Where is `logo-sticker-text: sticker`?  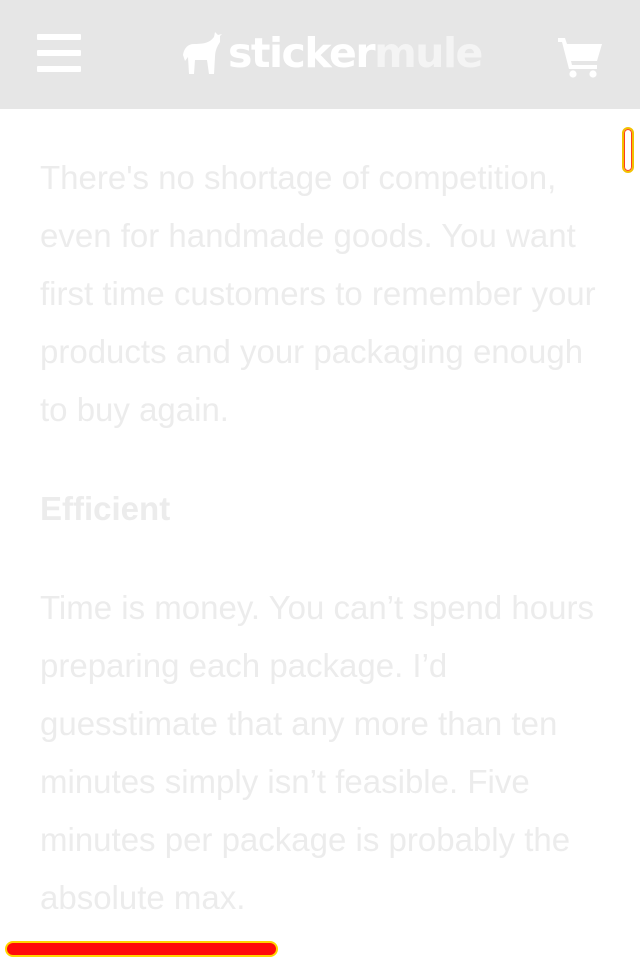
logo-sticker-text: sticker is located at coordinates (302, 53).